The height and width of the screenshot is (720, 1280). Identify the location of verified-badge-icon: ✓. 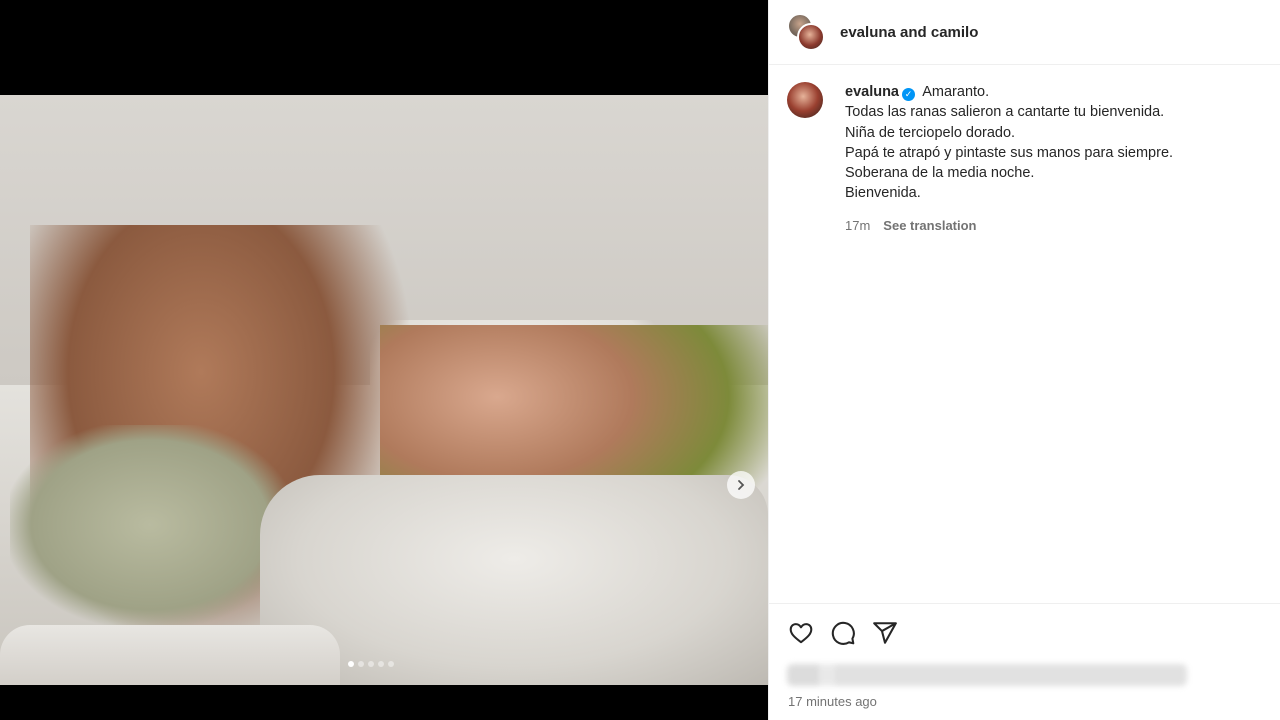
(908, 94).